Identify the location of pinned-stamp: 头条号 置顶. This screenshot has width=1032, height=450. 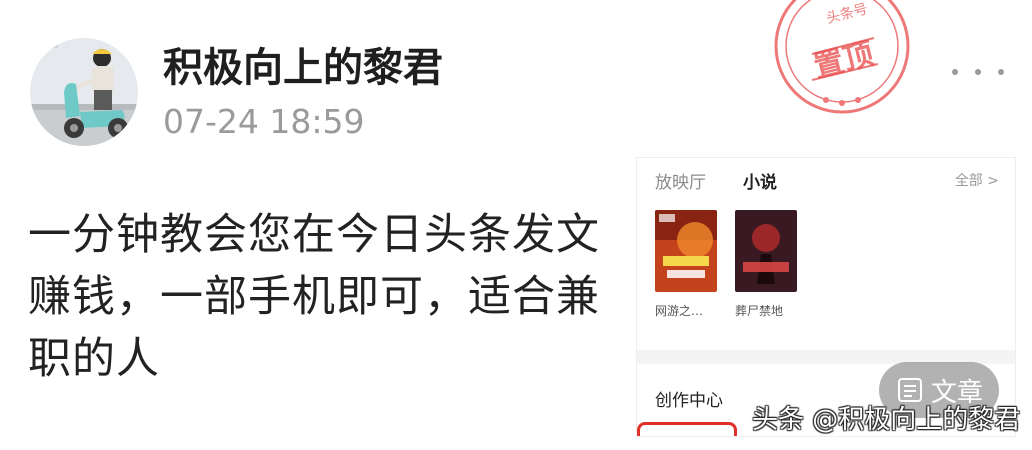
(842, 60).